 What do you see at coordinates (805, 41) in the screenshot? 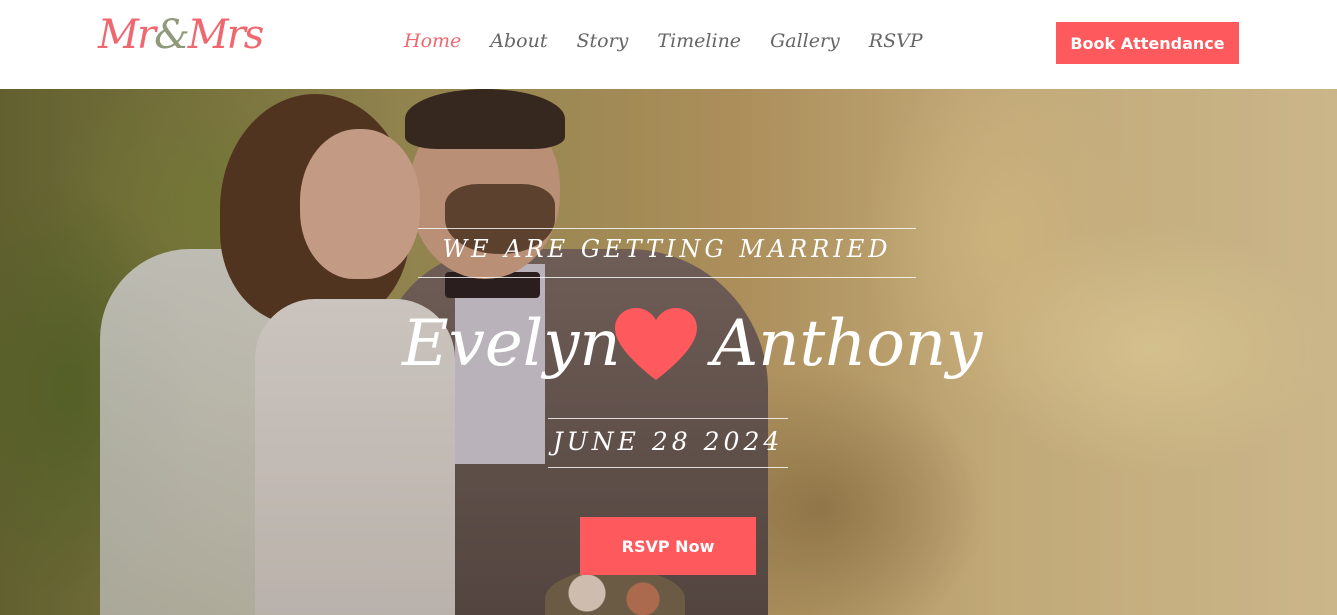
I see `menu-item-gallery: Gallery` at bounding box center [805, 41].